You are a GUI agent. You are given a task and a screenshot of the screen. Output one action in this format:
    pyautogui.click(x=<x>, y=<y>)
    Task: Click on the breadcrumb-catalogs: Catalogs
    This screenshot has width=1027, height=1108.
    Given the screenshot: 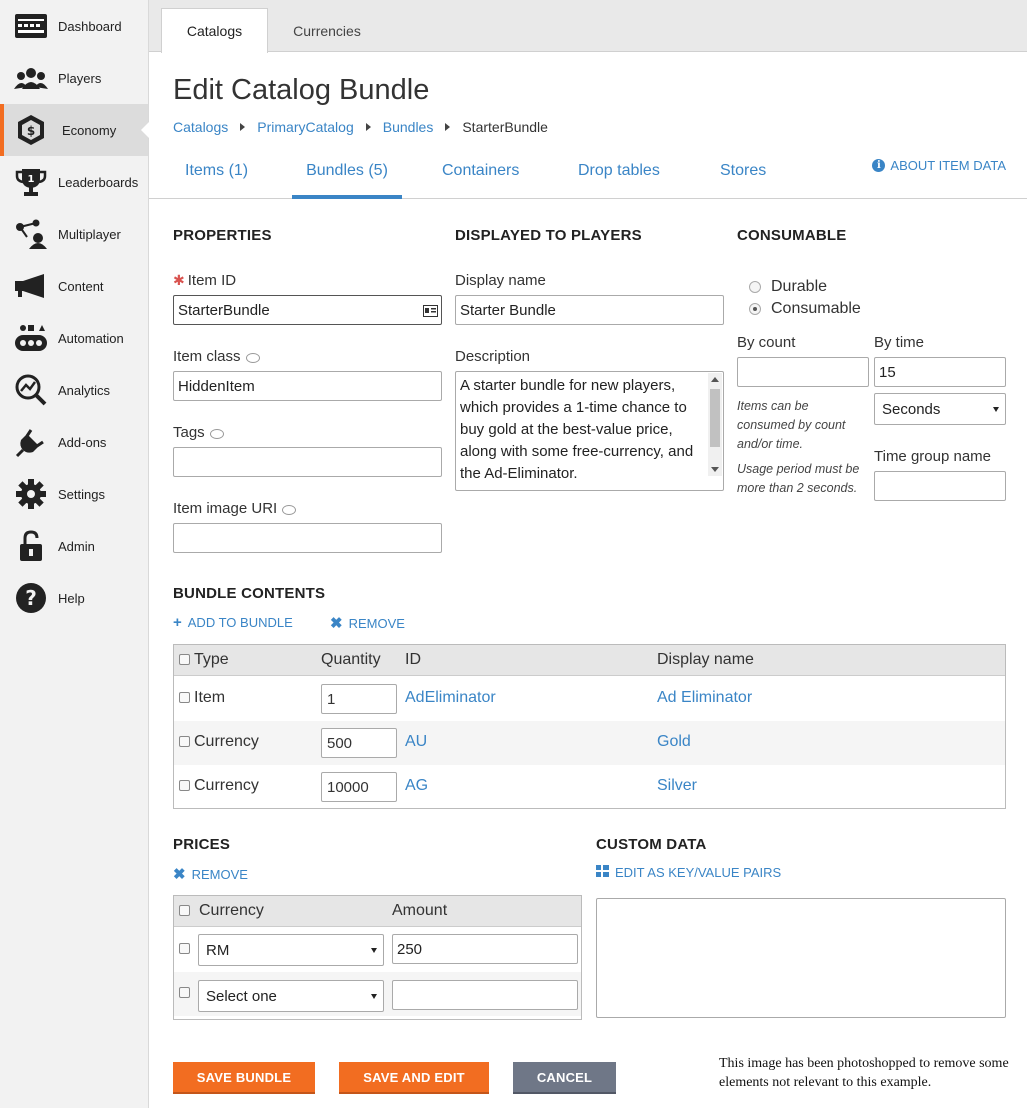 What is the action you would take?
    pyautogui.click(x=200, y=127)
    